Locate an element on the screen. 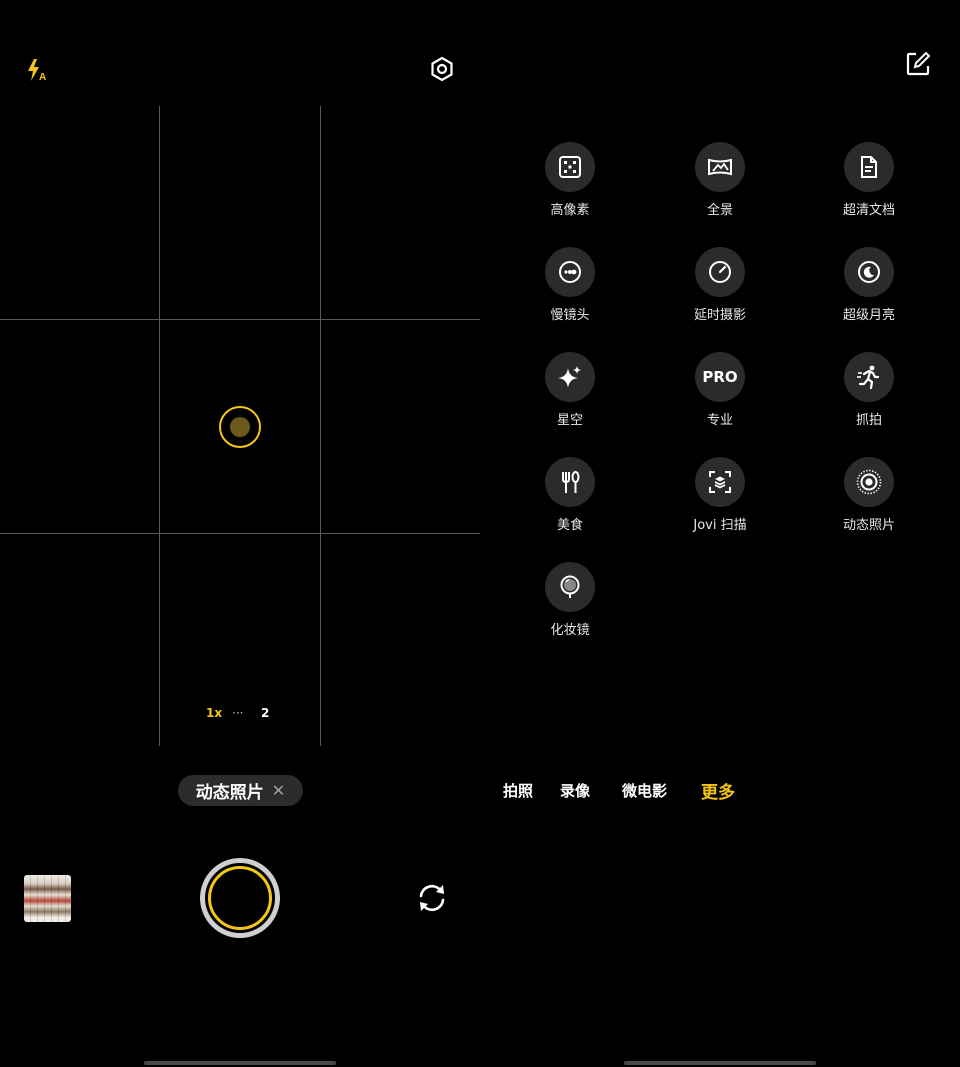  mode-food: 美食 is located at coordinates (570, 495).